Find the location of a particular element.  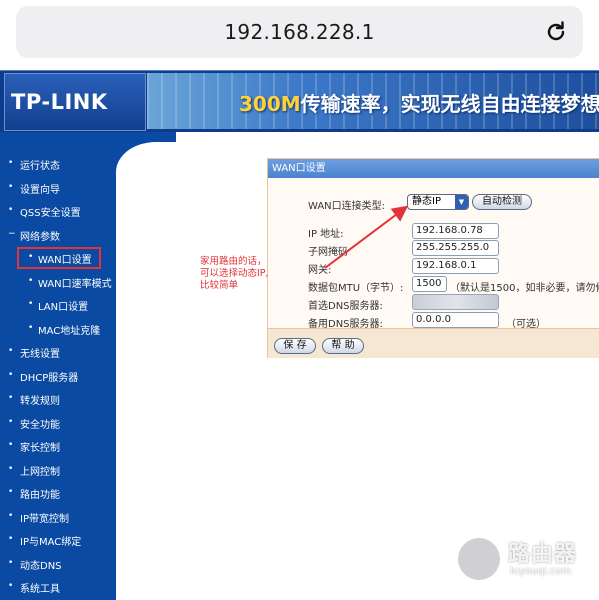

mtu-note: （默认是1500，如非必要，请勿修 is located at coordinates (524, 288).